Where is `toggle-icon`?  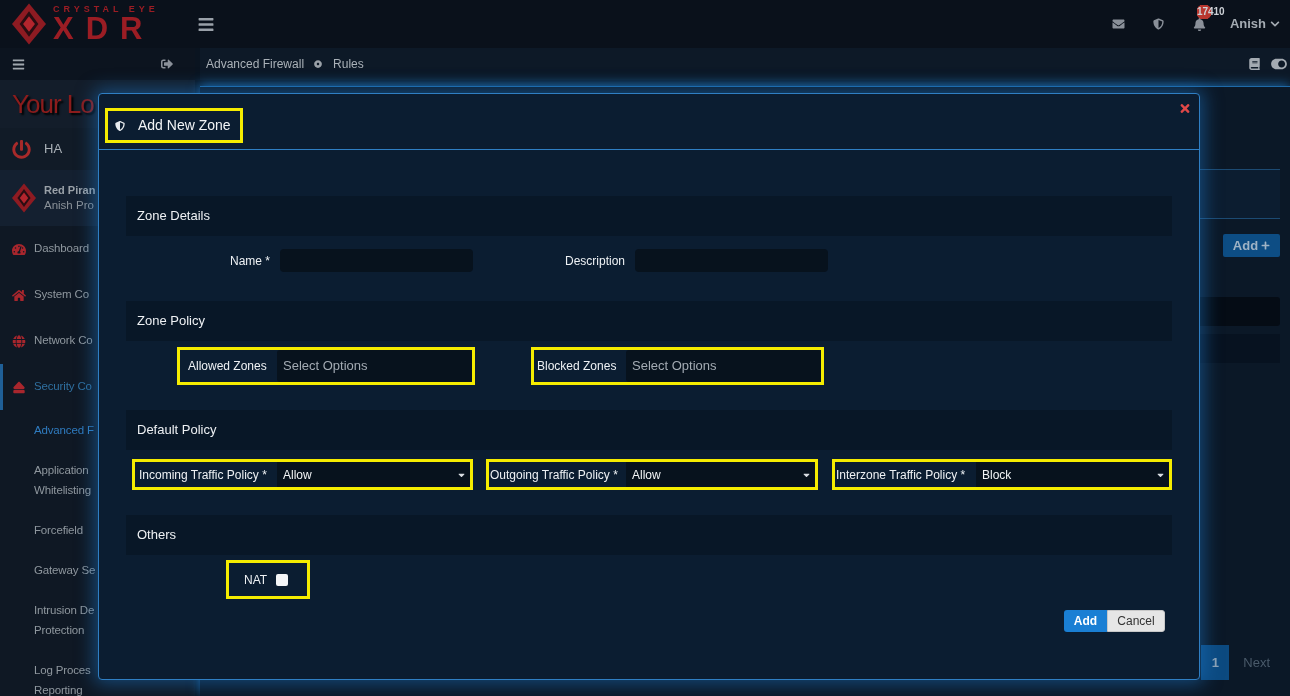
toggle-icon is located at coordinates (1279, 64).